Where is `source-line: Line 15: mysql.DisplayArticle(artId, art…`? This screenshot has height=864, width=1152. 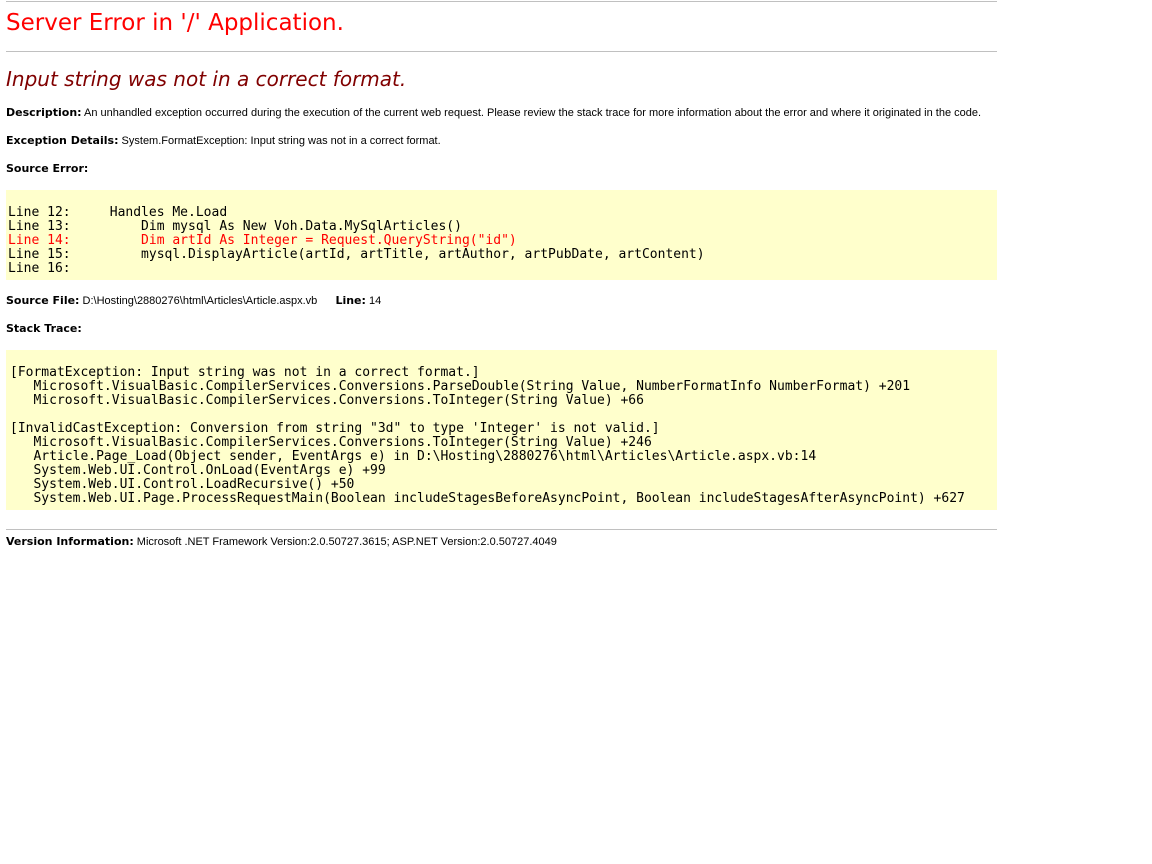
source-line: Line 15: mysql.DisplayArticle(artId, art… is located at coordinates (356, 254).